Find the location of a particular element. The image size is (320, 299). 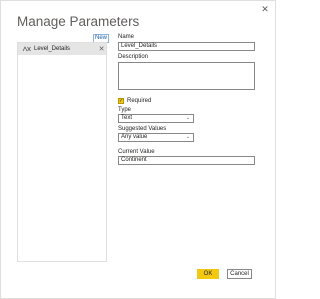

suggested-values-label: Suggested Values is located at coordinates (142, 129).